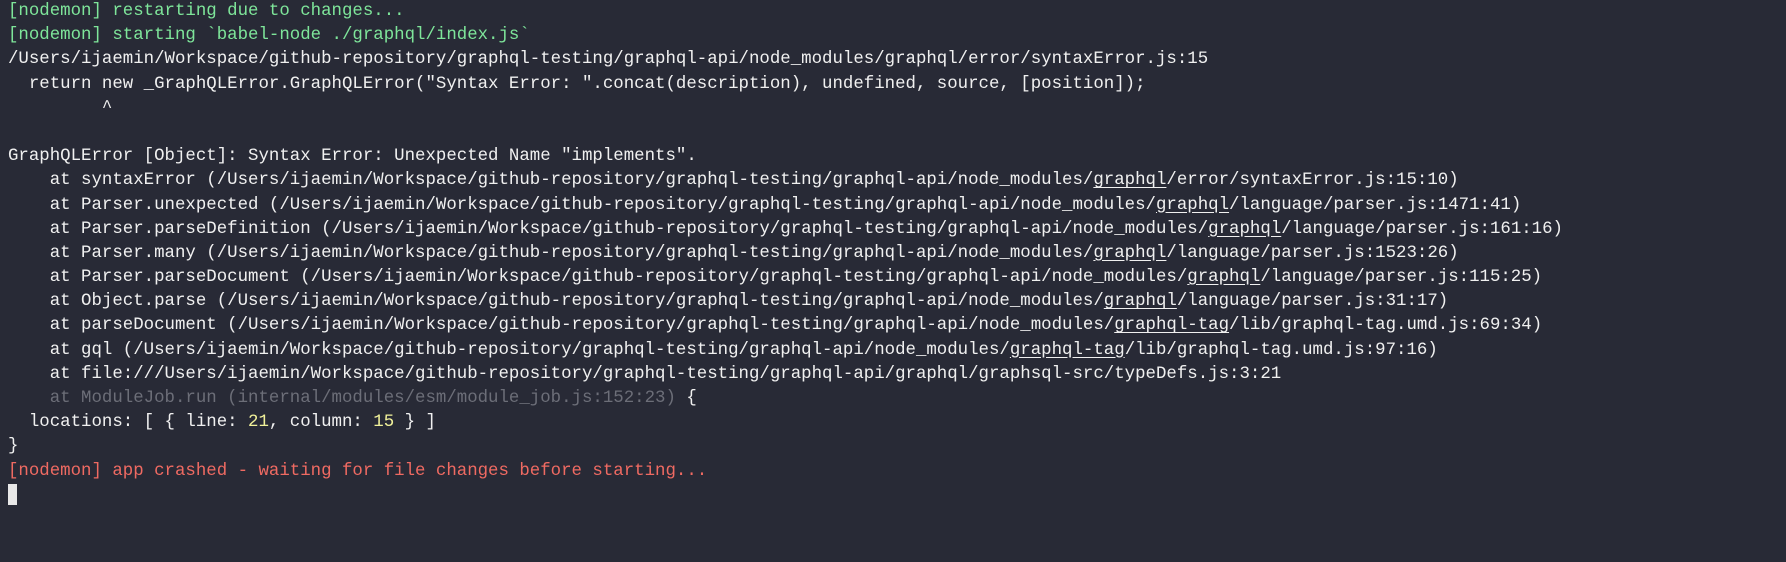 Image resolution: width=1786 pixels, height=562 pixels. What do you see at coordinates (415, 423) in the screenshot?
I see `terminal-text: } ]` at bounding box center [415, 423].